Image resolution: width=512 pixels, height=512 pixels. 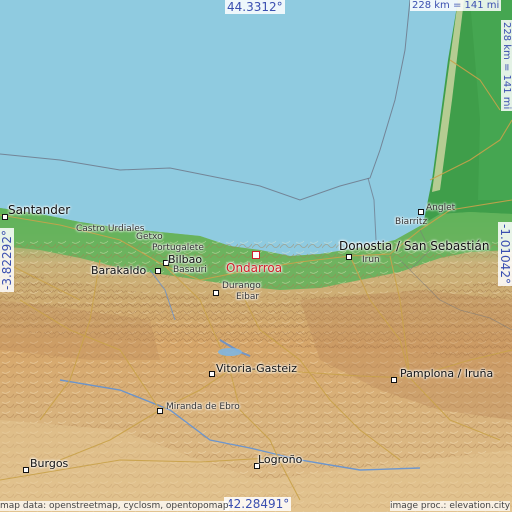 I want to click on marker-barakaldo, so click(x=158, y=271).